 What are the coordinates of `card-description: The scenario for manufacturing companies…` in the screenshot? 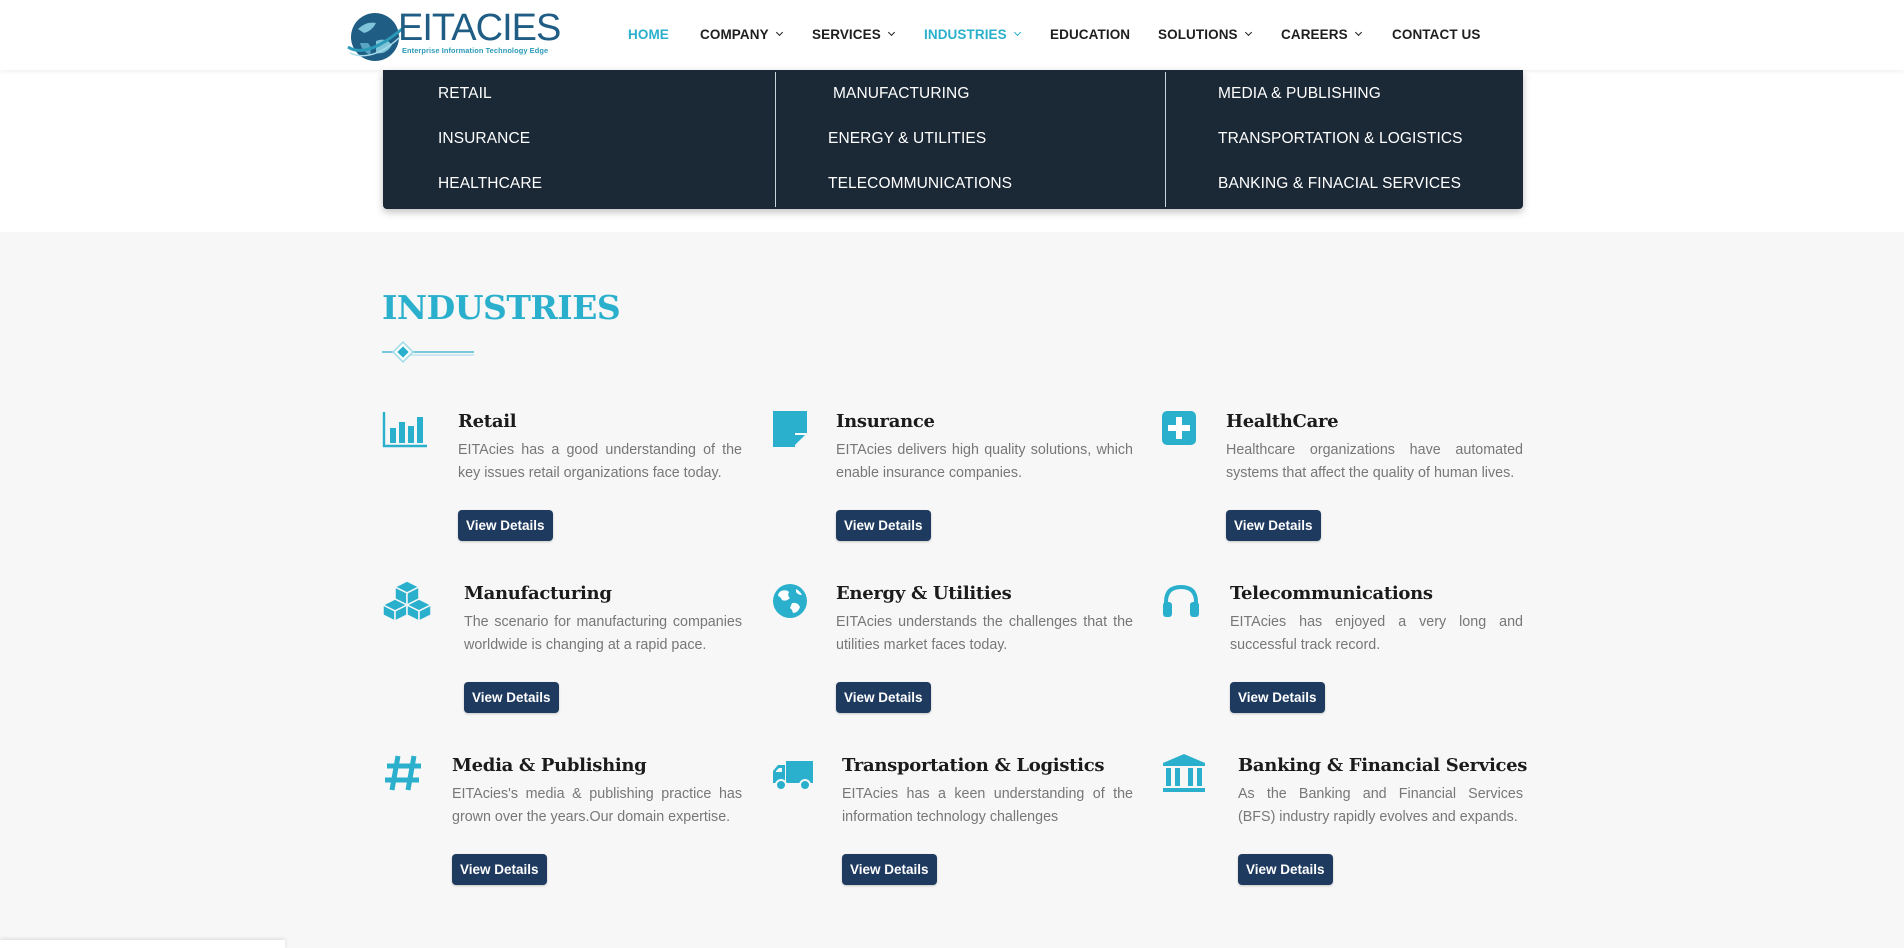 It's located at (603, 633).